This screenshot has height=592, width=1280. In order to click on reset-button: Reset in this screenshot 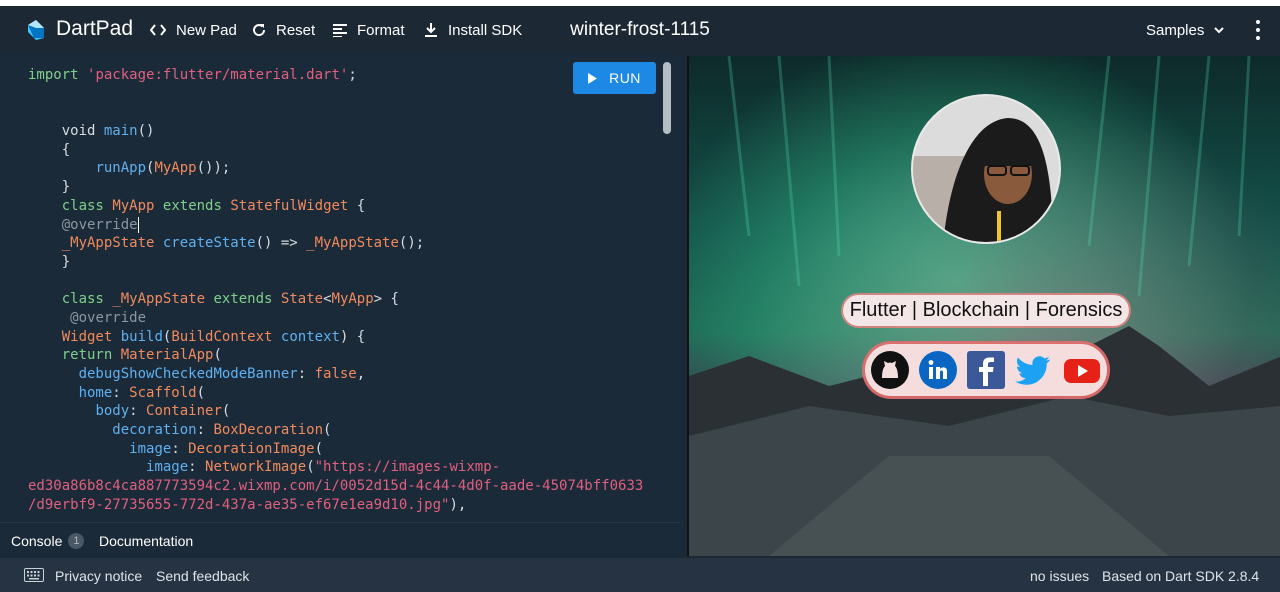, I will do `click(283, 30)`.